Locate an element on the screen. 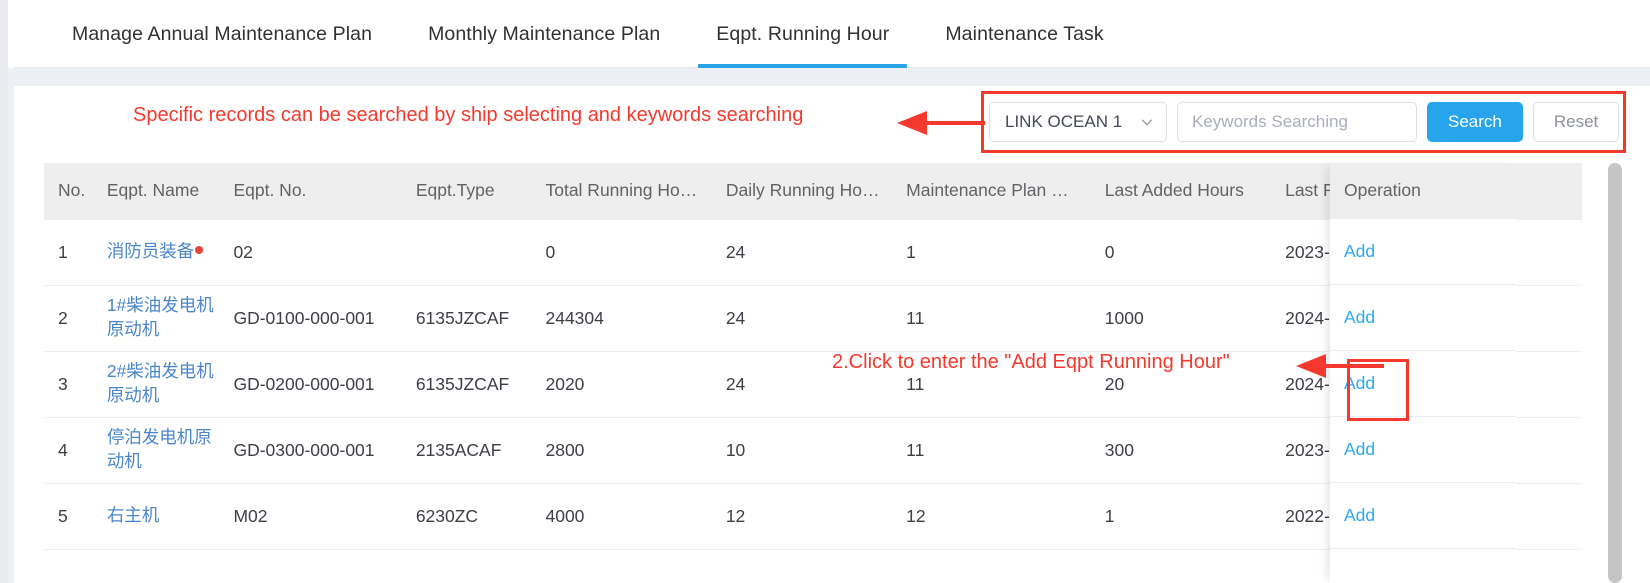 This screenshot has width=1650, height=583. ship-select-value: LINK OCEAN 1 is located at coordinates (1064, 121).